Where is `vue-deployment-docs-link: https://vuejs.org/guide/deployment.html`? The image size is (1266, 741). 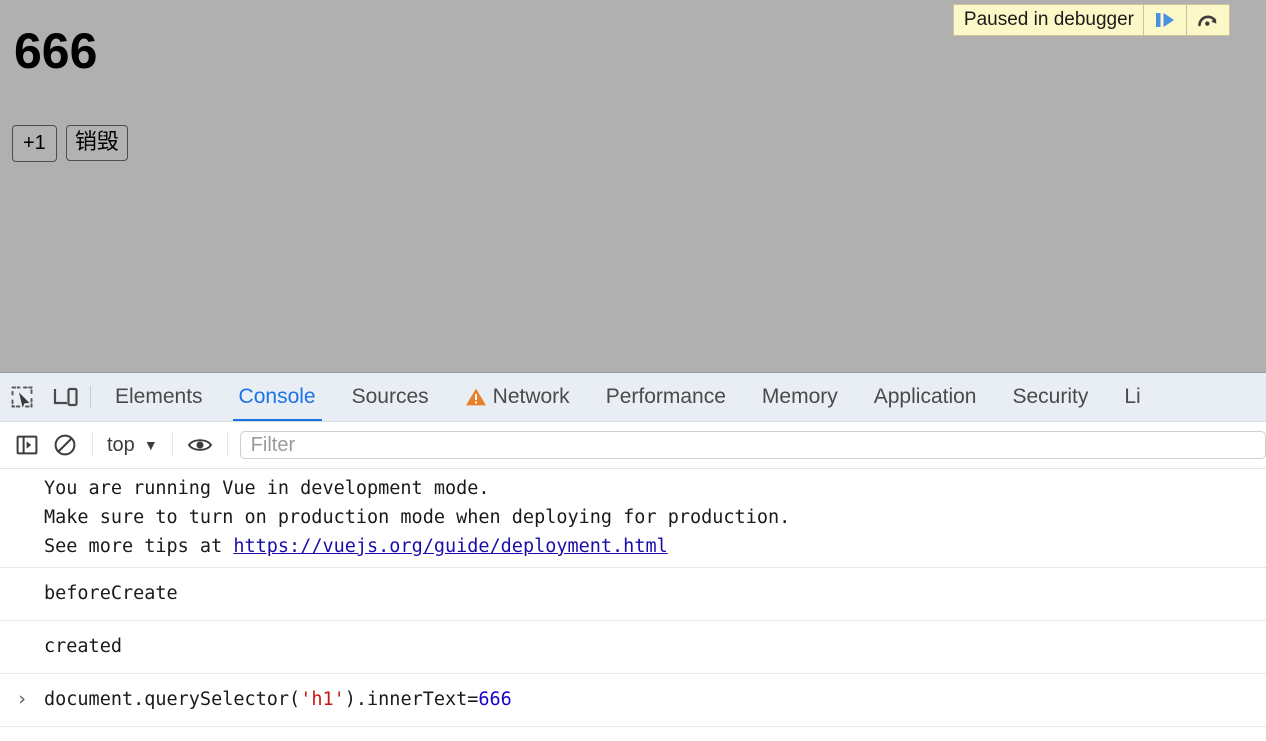 vue-deployment-docs-link: https://vuejs.org/guide/deployment.html is located at coordinates (450, 546).